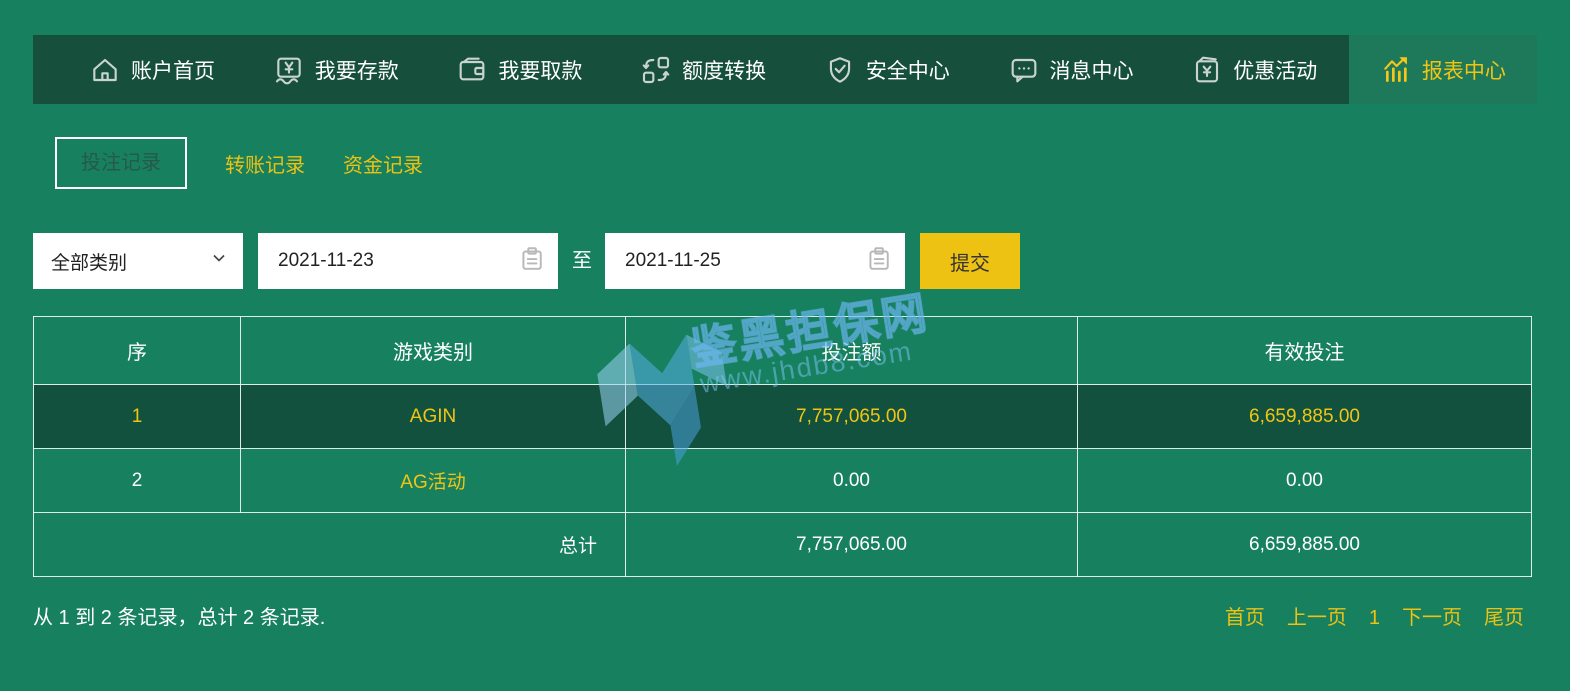 Image resolution: width=1570 pixels, height=691 pixels. I want to click on date-to-input: 2021-11-25, so click(755, 261).